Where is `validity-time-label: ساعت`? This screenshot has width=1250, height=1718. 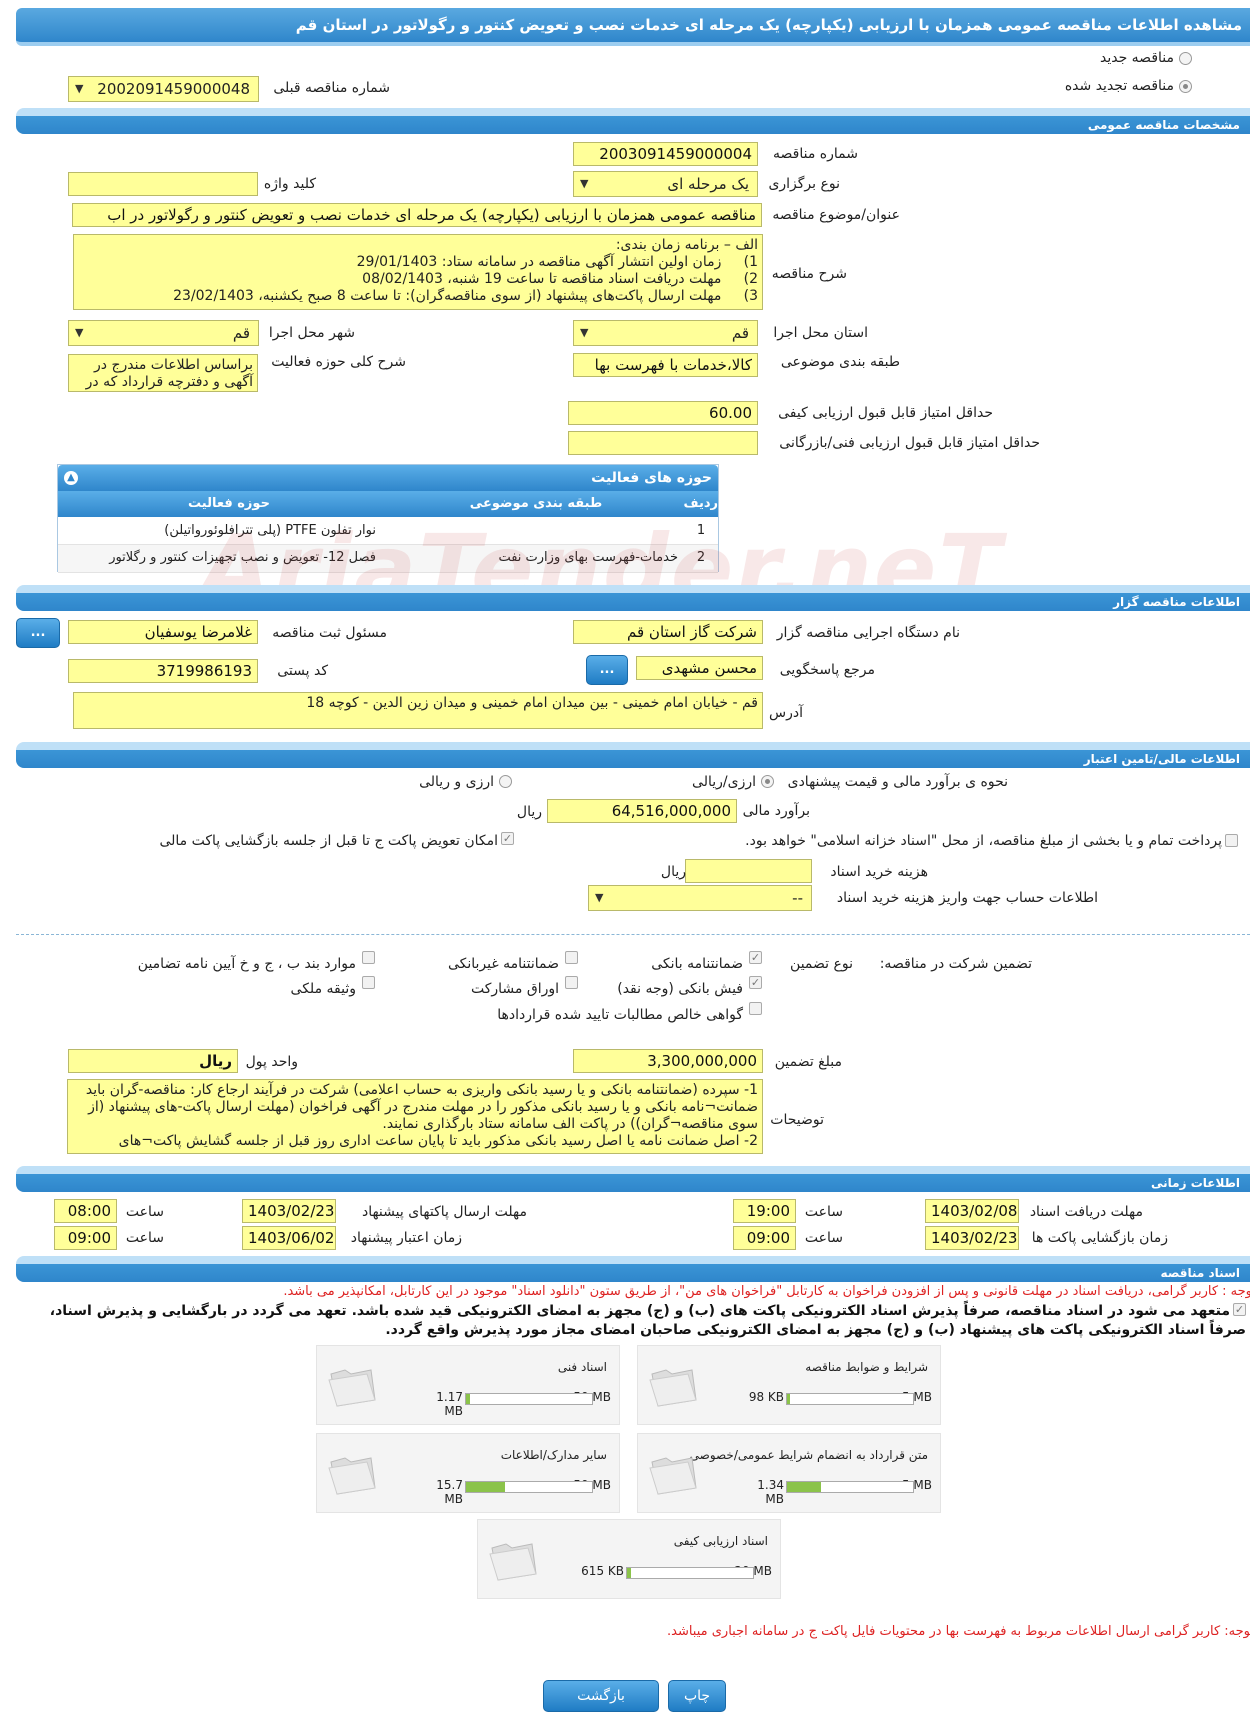 validity-time-label: ساعت is located at coordinates (144, 1238).